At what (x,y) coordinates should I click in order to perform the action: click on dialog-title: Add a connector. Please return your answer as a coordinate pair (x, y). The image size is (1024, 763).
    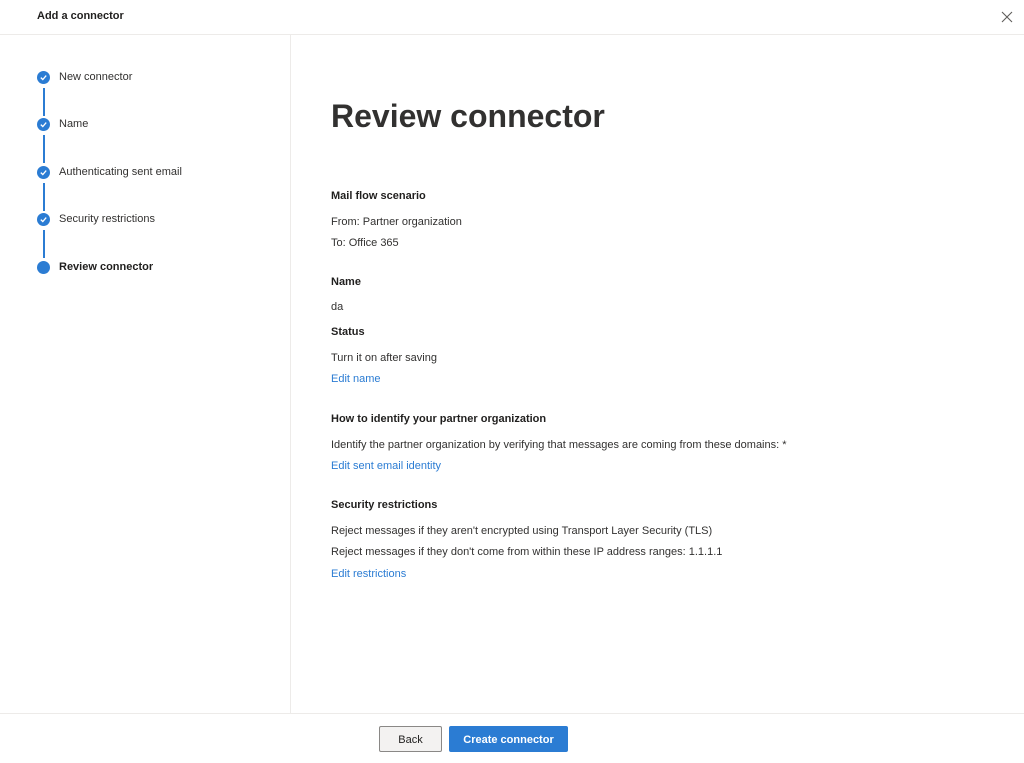
    Looking at the image, I should click on (80, 16).